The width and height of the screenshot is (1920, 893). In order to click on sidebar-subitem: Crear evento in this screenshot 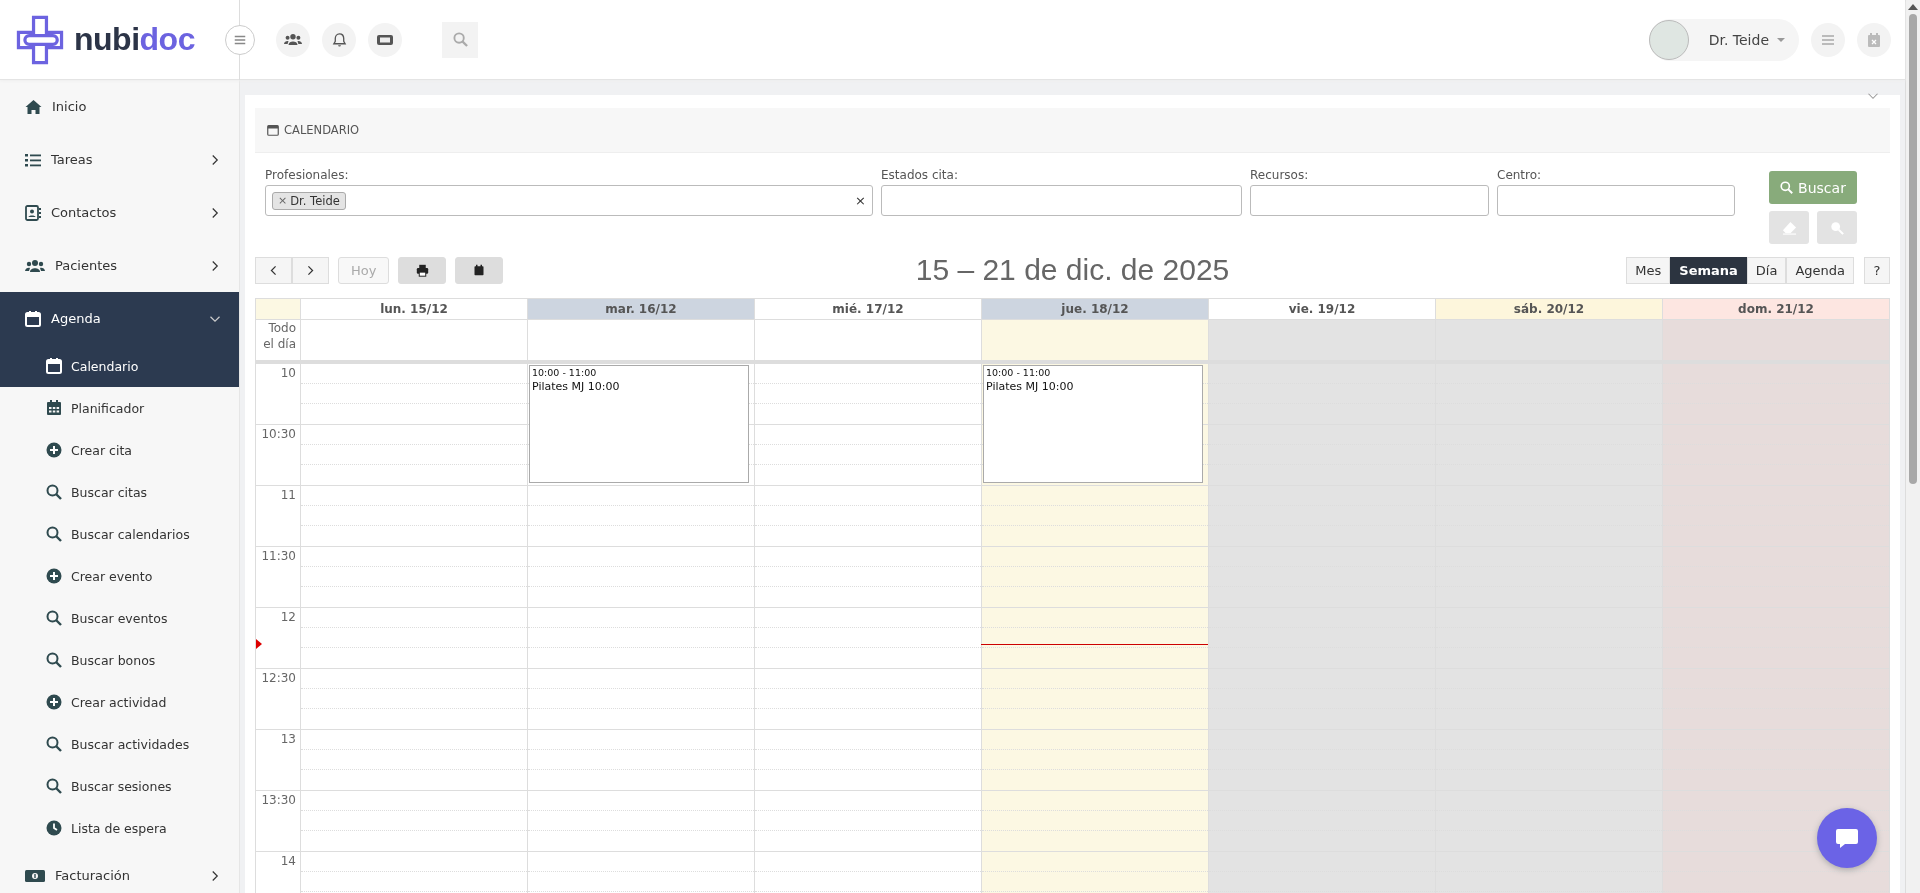, I will do `click(119, 576)`.